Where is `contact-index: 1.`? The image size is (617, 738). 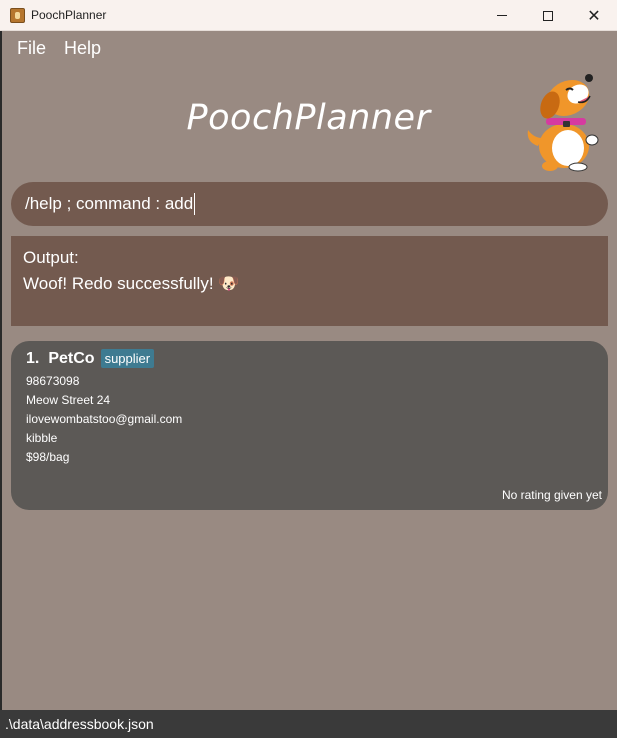
contact-index: 1. is located at coordinates (33, 358).